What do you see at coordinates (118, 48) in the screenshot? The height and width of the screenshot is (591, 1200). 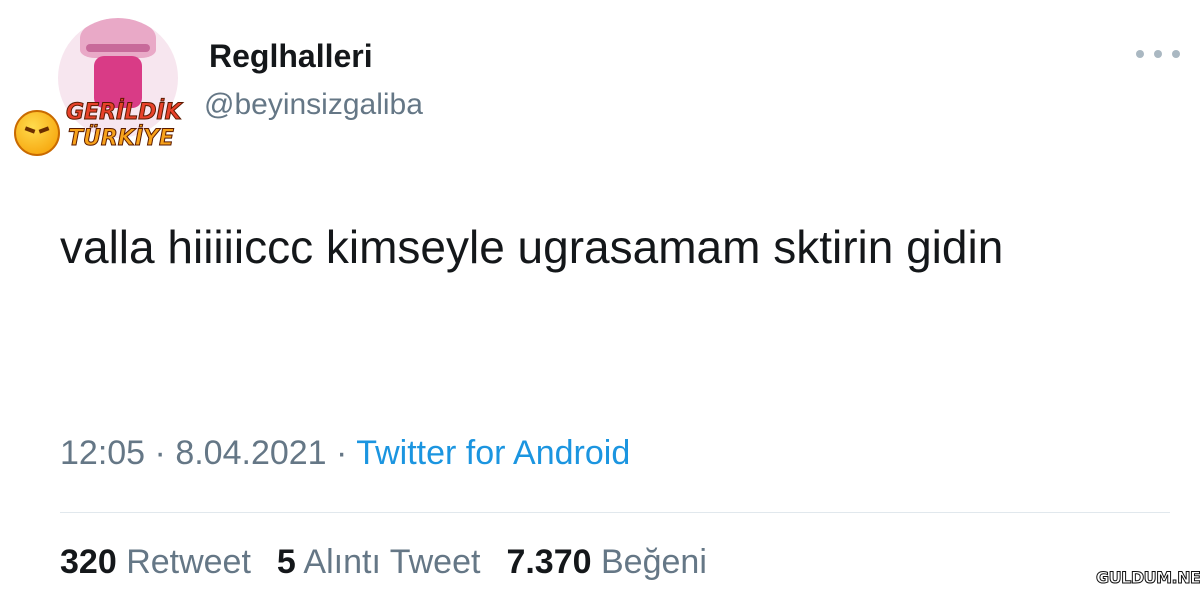 I see `avatar-hat-band` at bounding box center [118, 48].